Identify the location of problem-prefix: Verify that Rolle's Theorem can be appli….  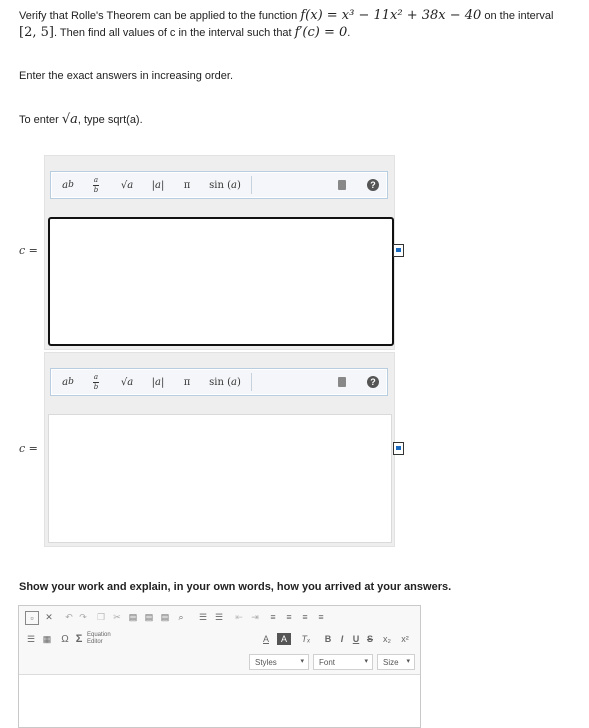
(158, 16).